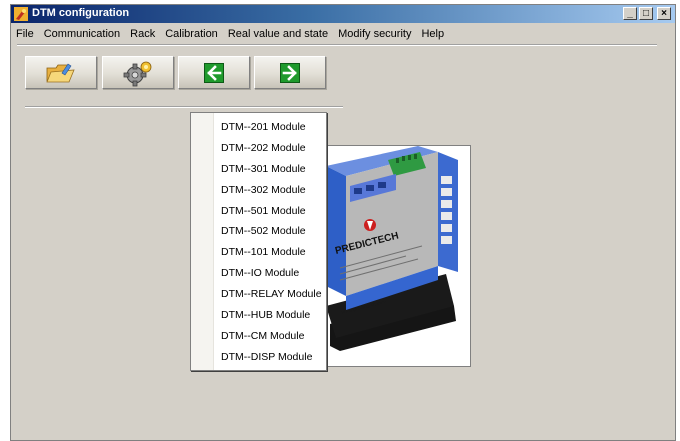 This screenshot has width=680, height=441. I want to click on maximize-icon: □, so click(646, 13).